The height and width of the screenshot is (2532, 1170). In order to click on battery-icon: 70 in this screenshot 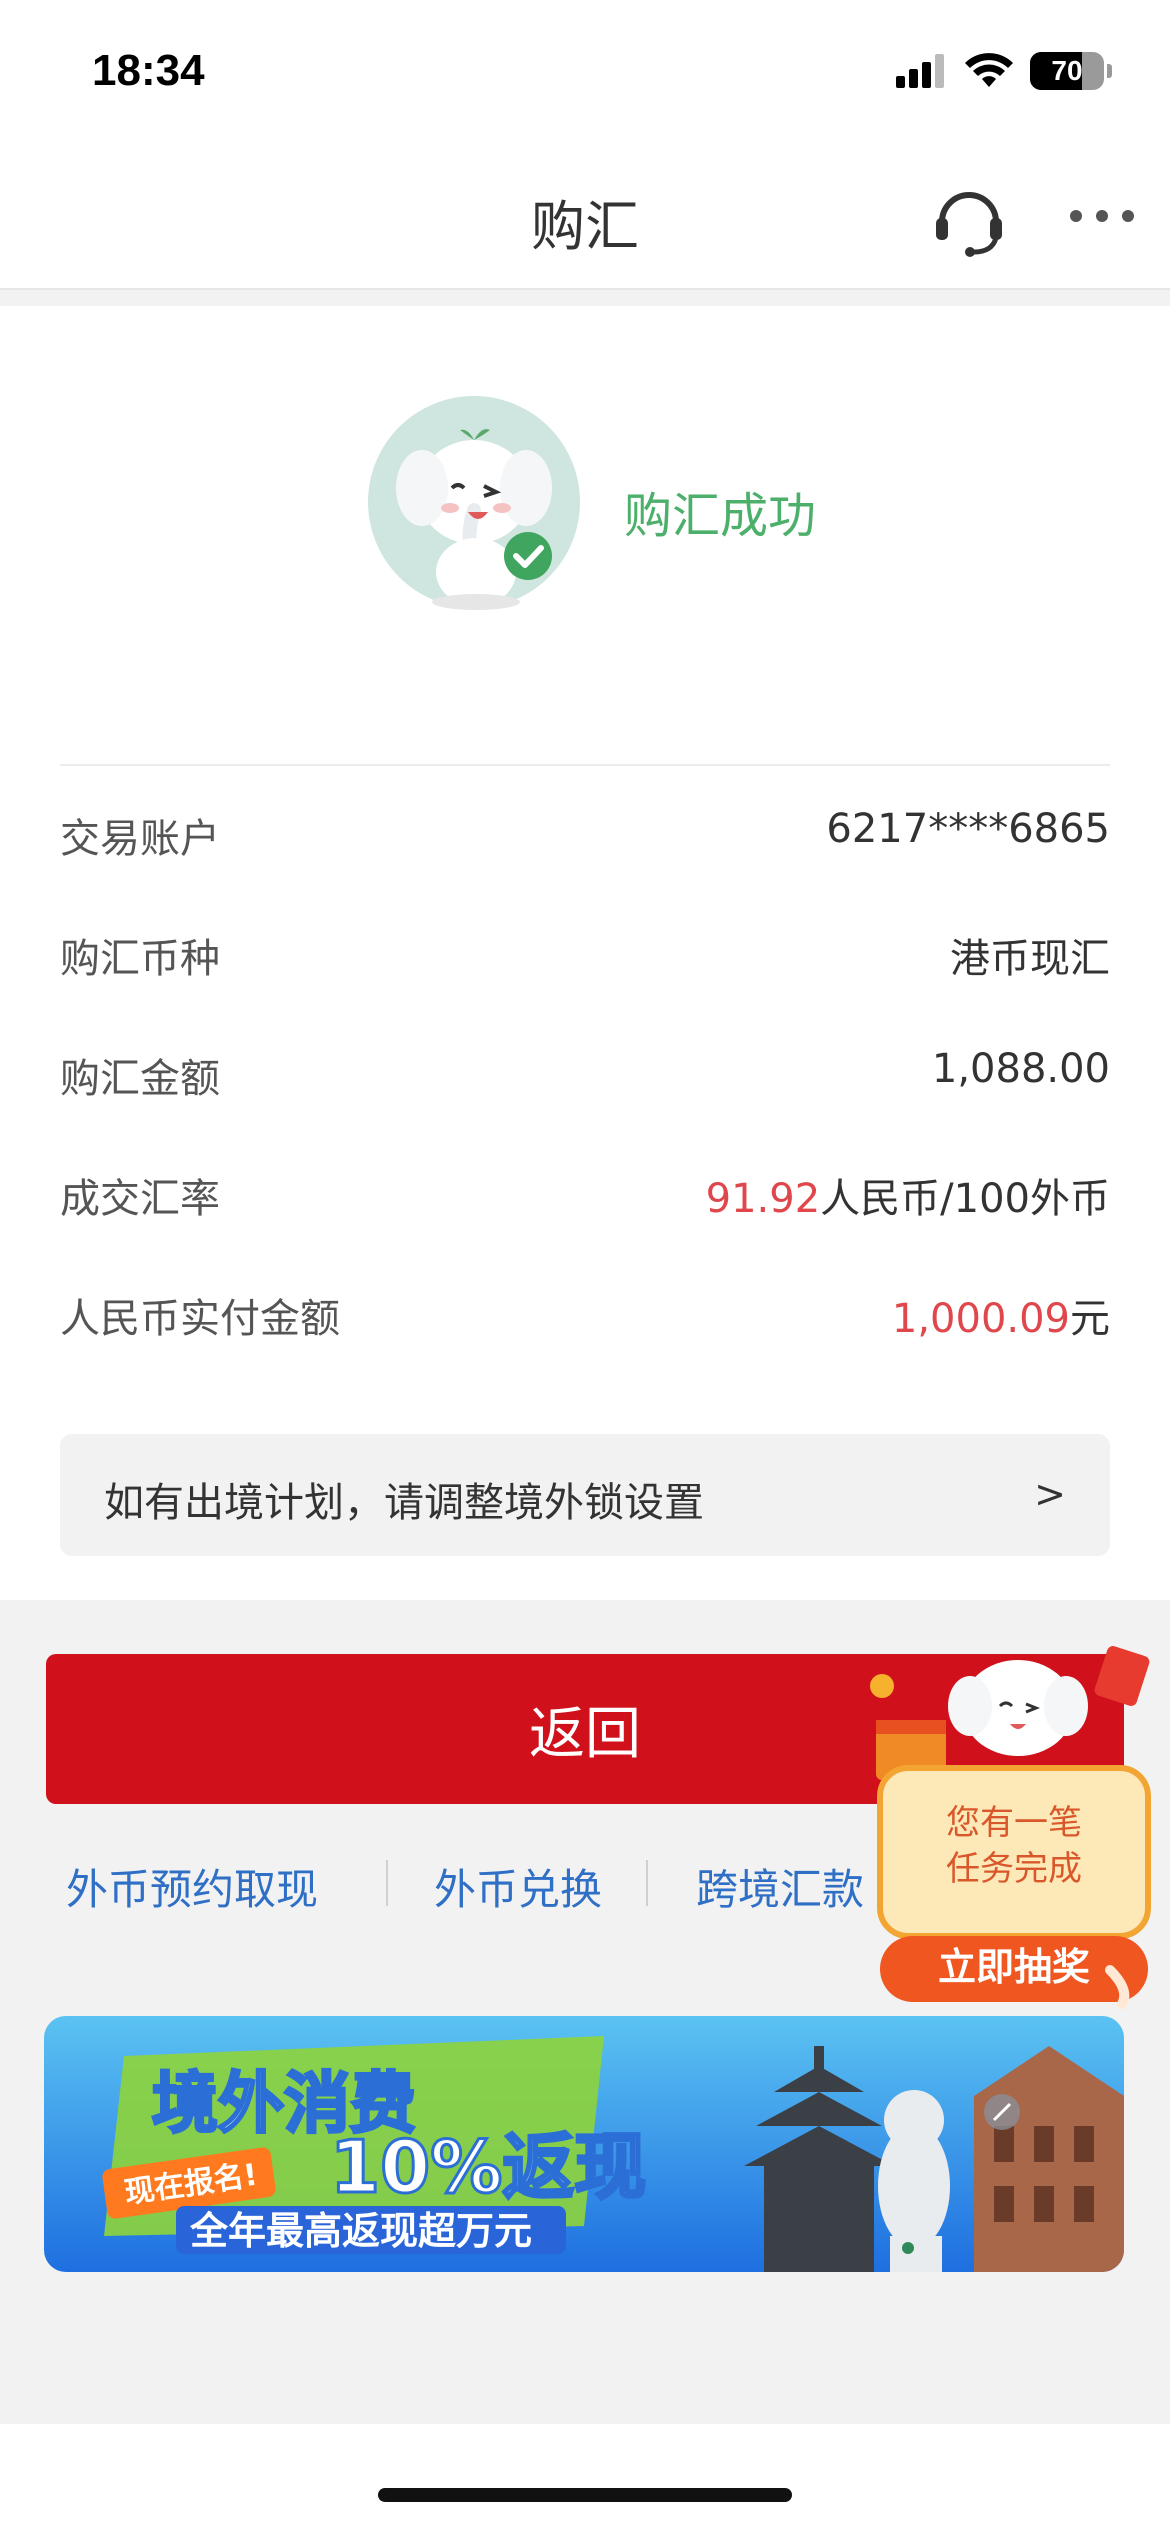, I will do `click(1067, 71)`.